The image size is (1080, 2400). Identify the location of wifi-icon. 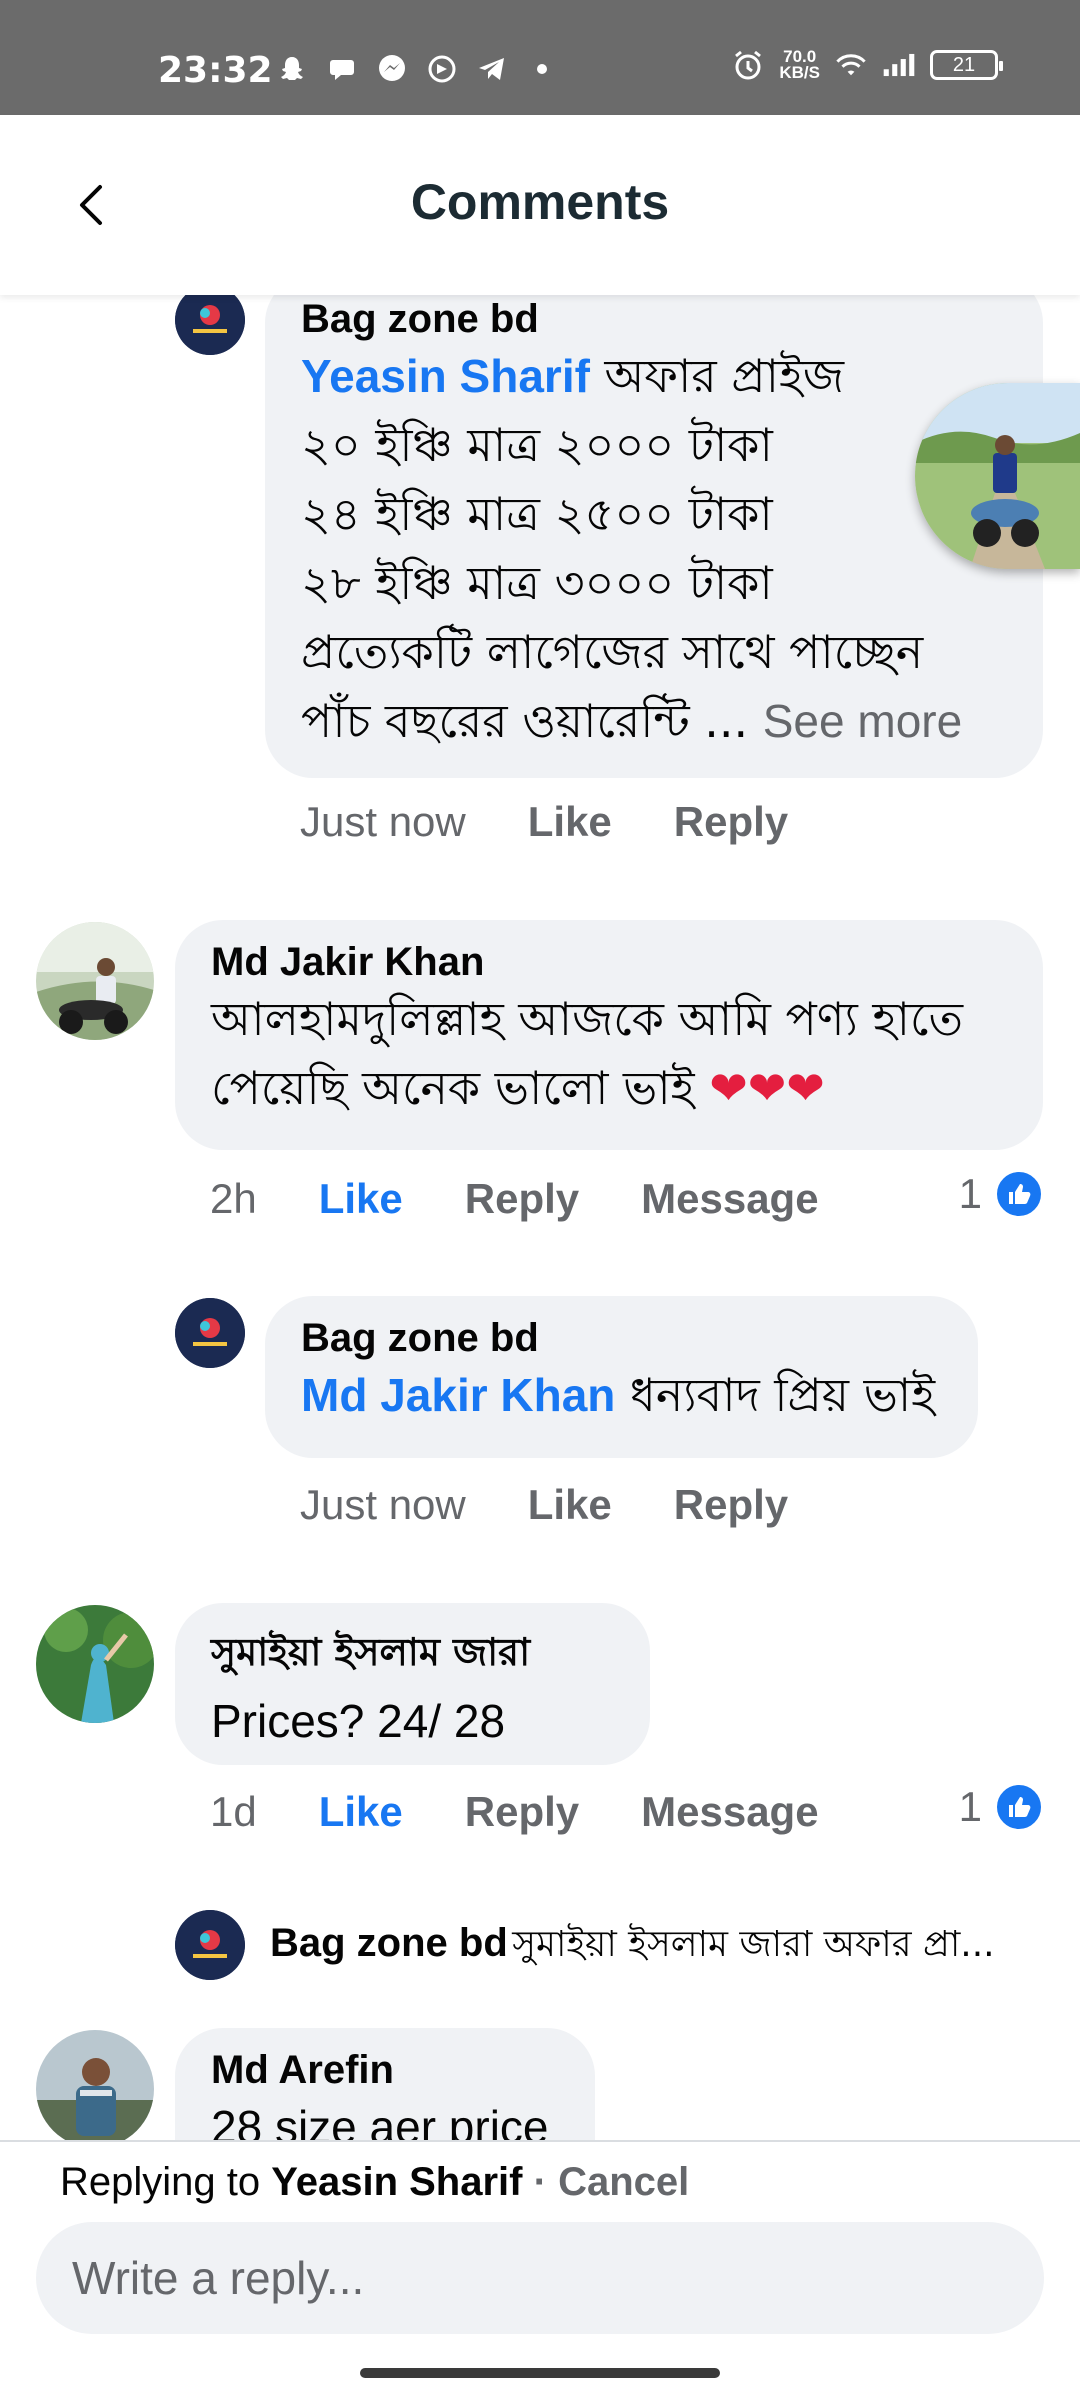
(851, 65).